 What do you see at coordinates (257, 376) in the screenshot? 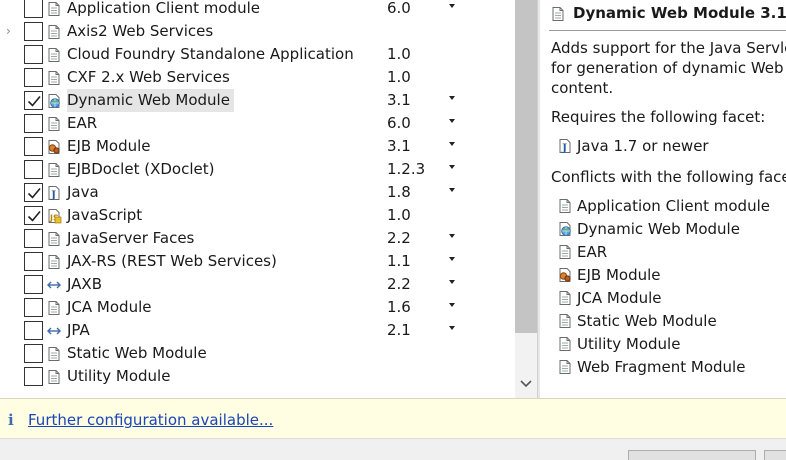
I see `facet-row: Utility Module` at bounding box center [257, 376].